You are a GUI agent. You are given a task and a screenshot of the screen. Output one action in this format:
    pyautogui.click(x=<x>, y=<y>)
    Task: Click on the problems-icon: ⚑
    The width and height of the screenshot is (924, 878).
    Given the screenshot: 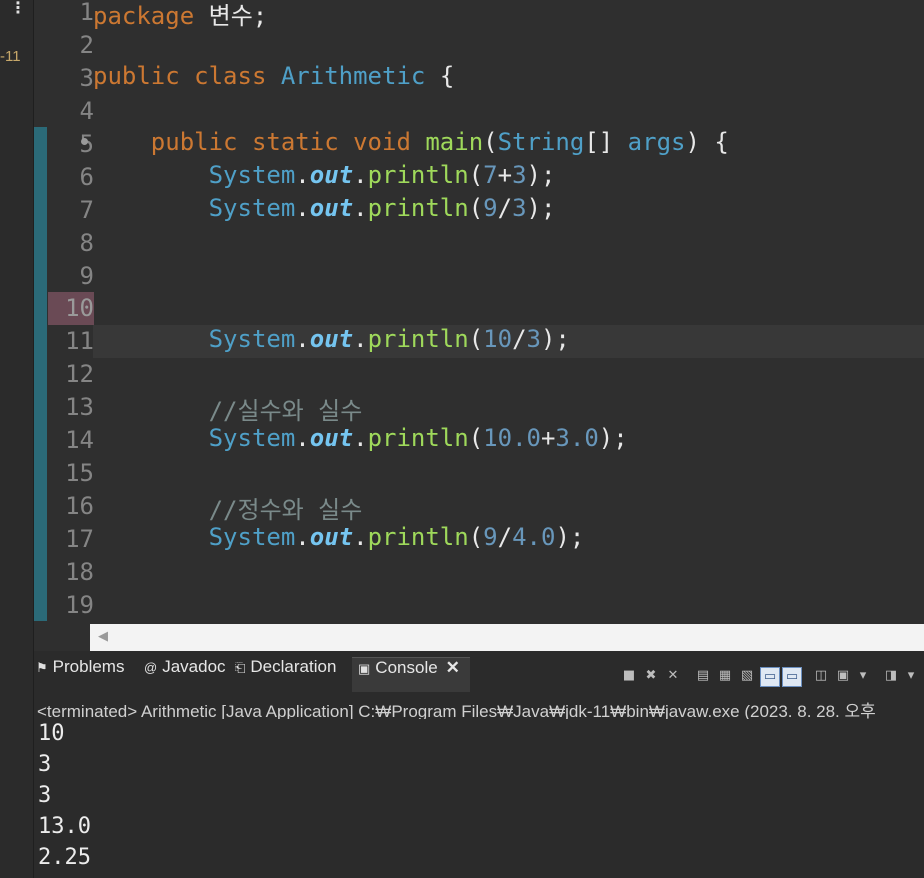 What is the action you would take?
    pyautogui.click(x=42, y=667)
    